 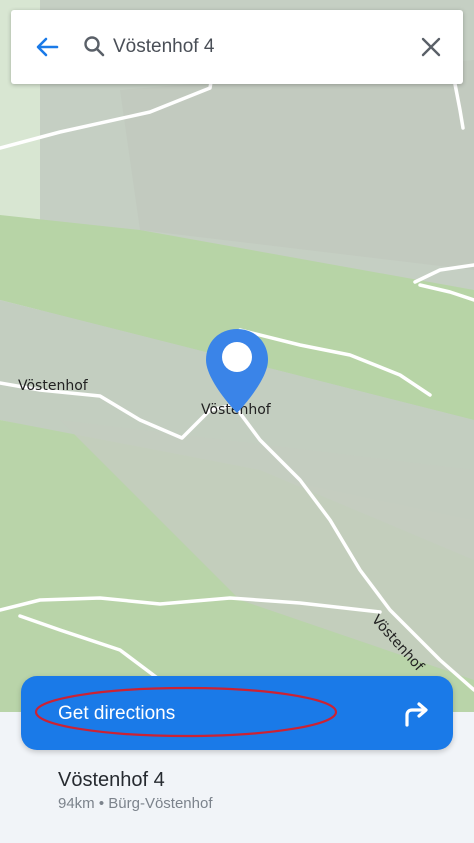 I want to click on search-input: Vöstenhof 4, so click(x=163, y=47).